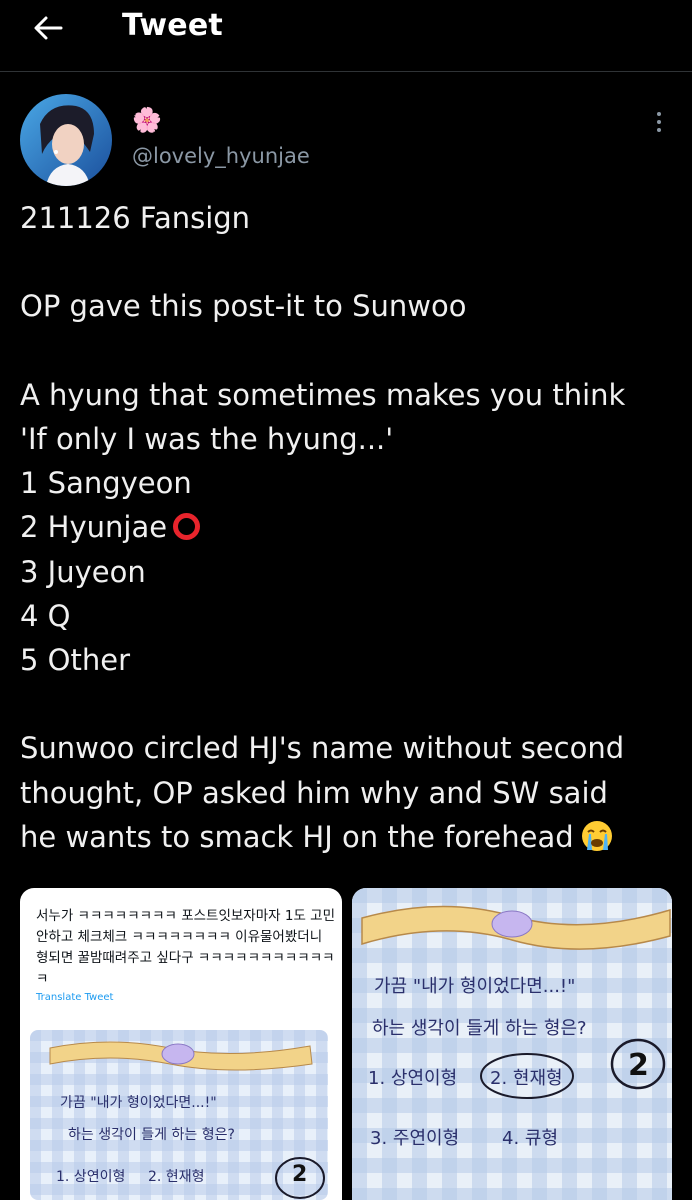  I want to click on closing-text: he wants to smack HJ on the forehead, so click(297, 836).